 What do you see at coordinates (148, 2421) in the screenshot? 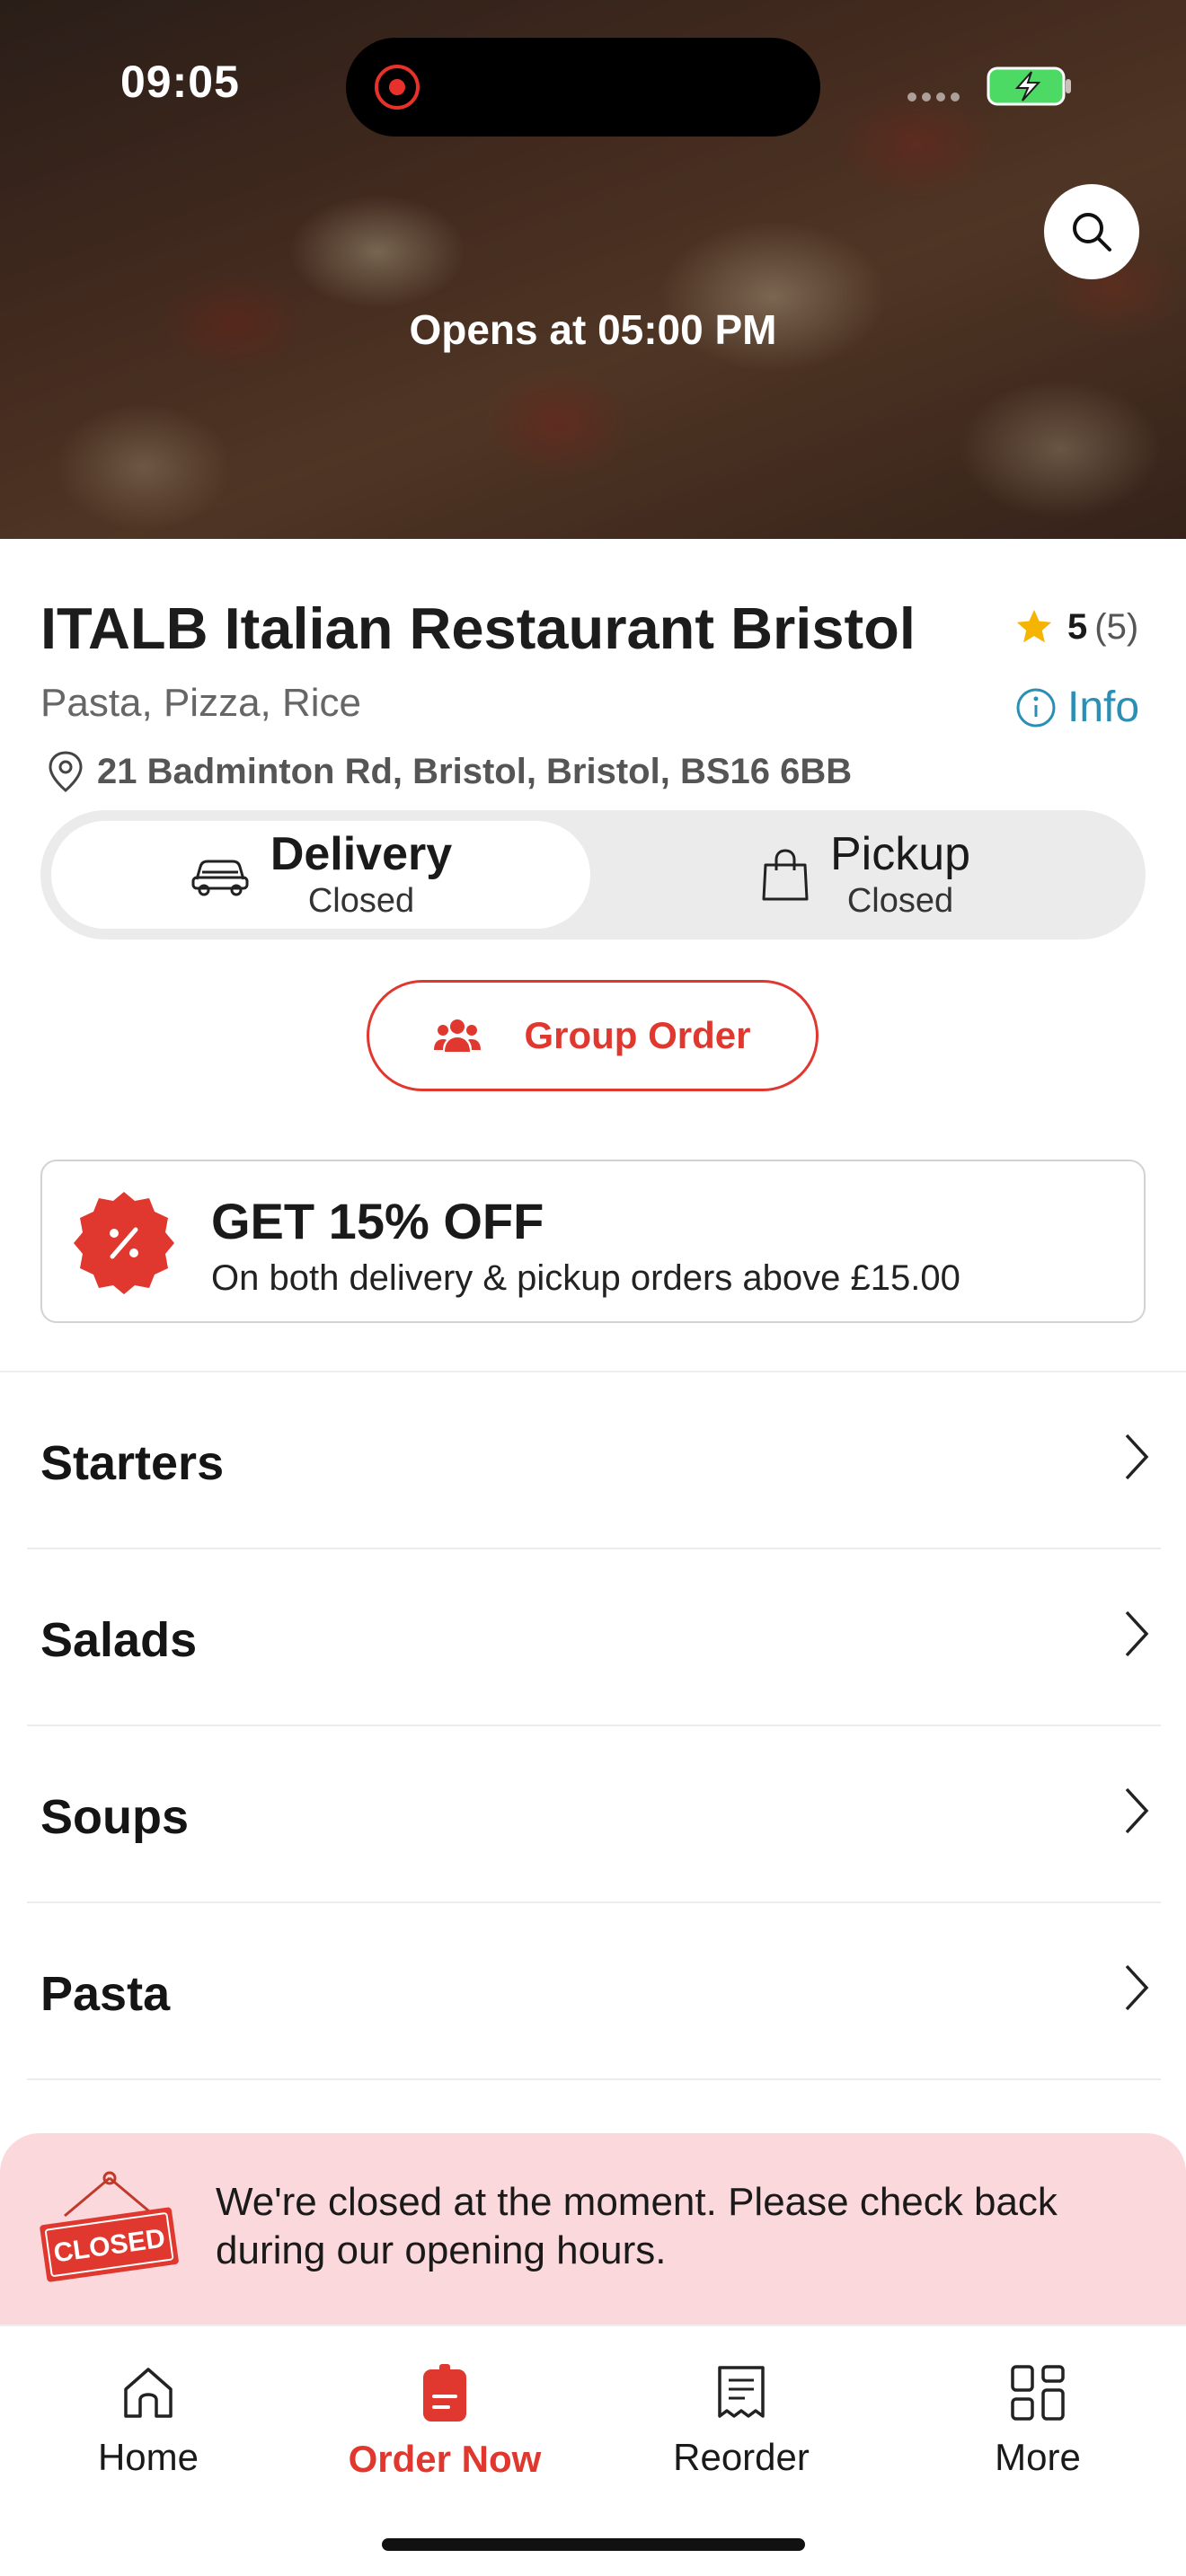
I see `tab-home: Home` at bounding box center [148, 2421].